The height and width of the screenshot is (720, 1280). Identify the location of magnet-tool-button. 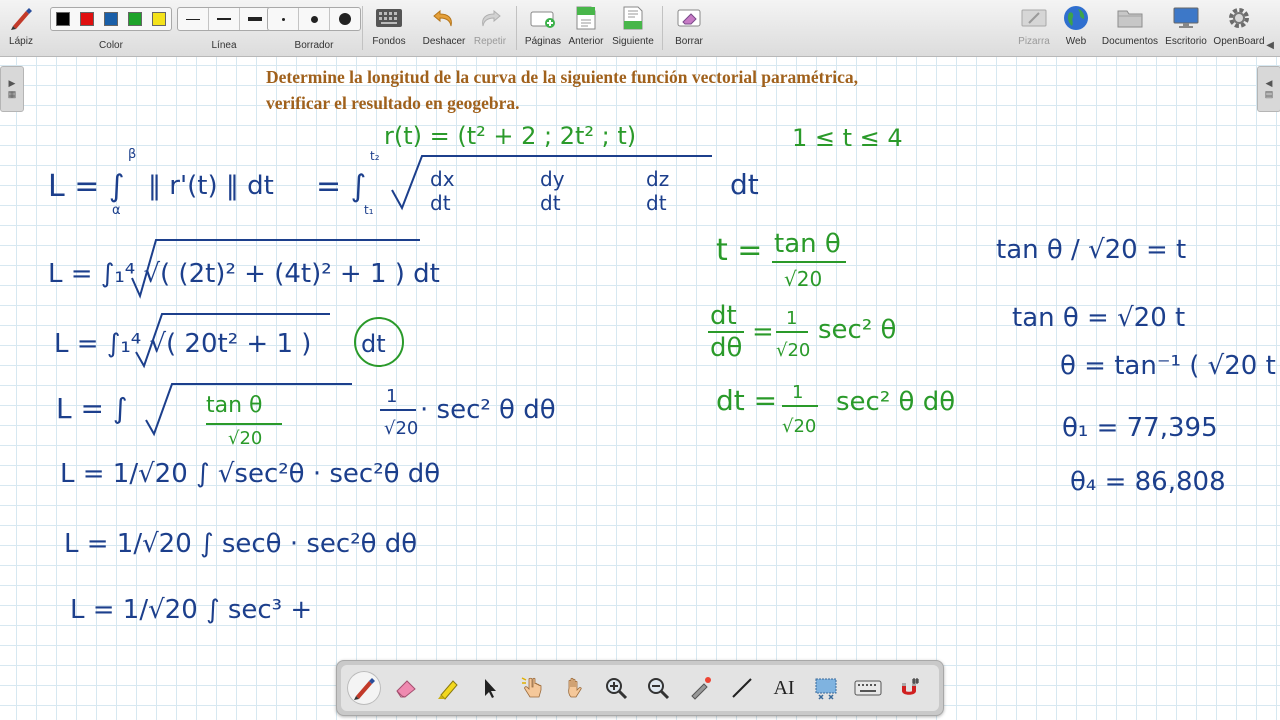
(910, 688).